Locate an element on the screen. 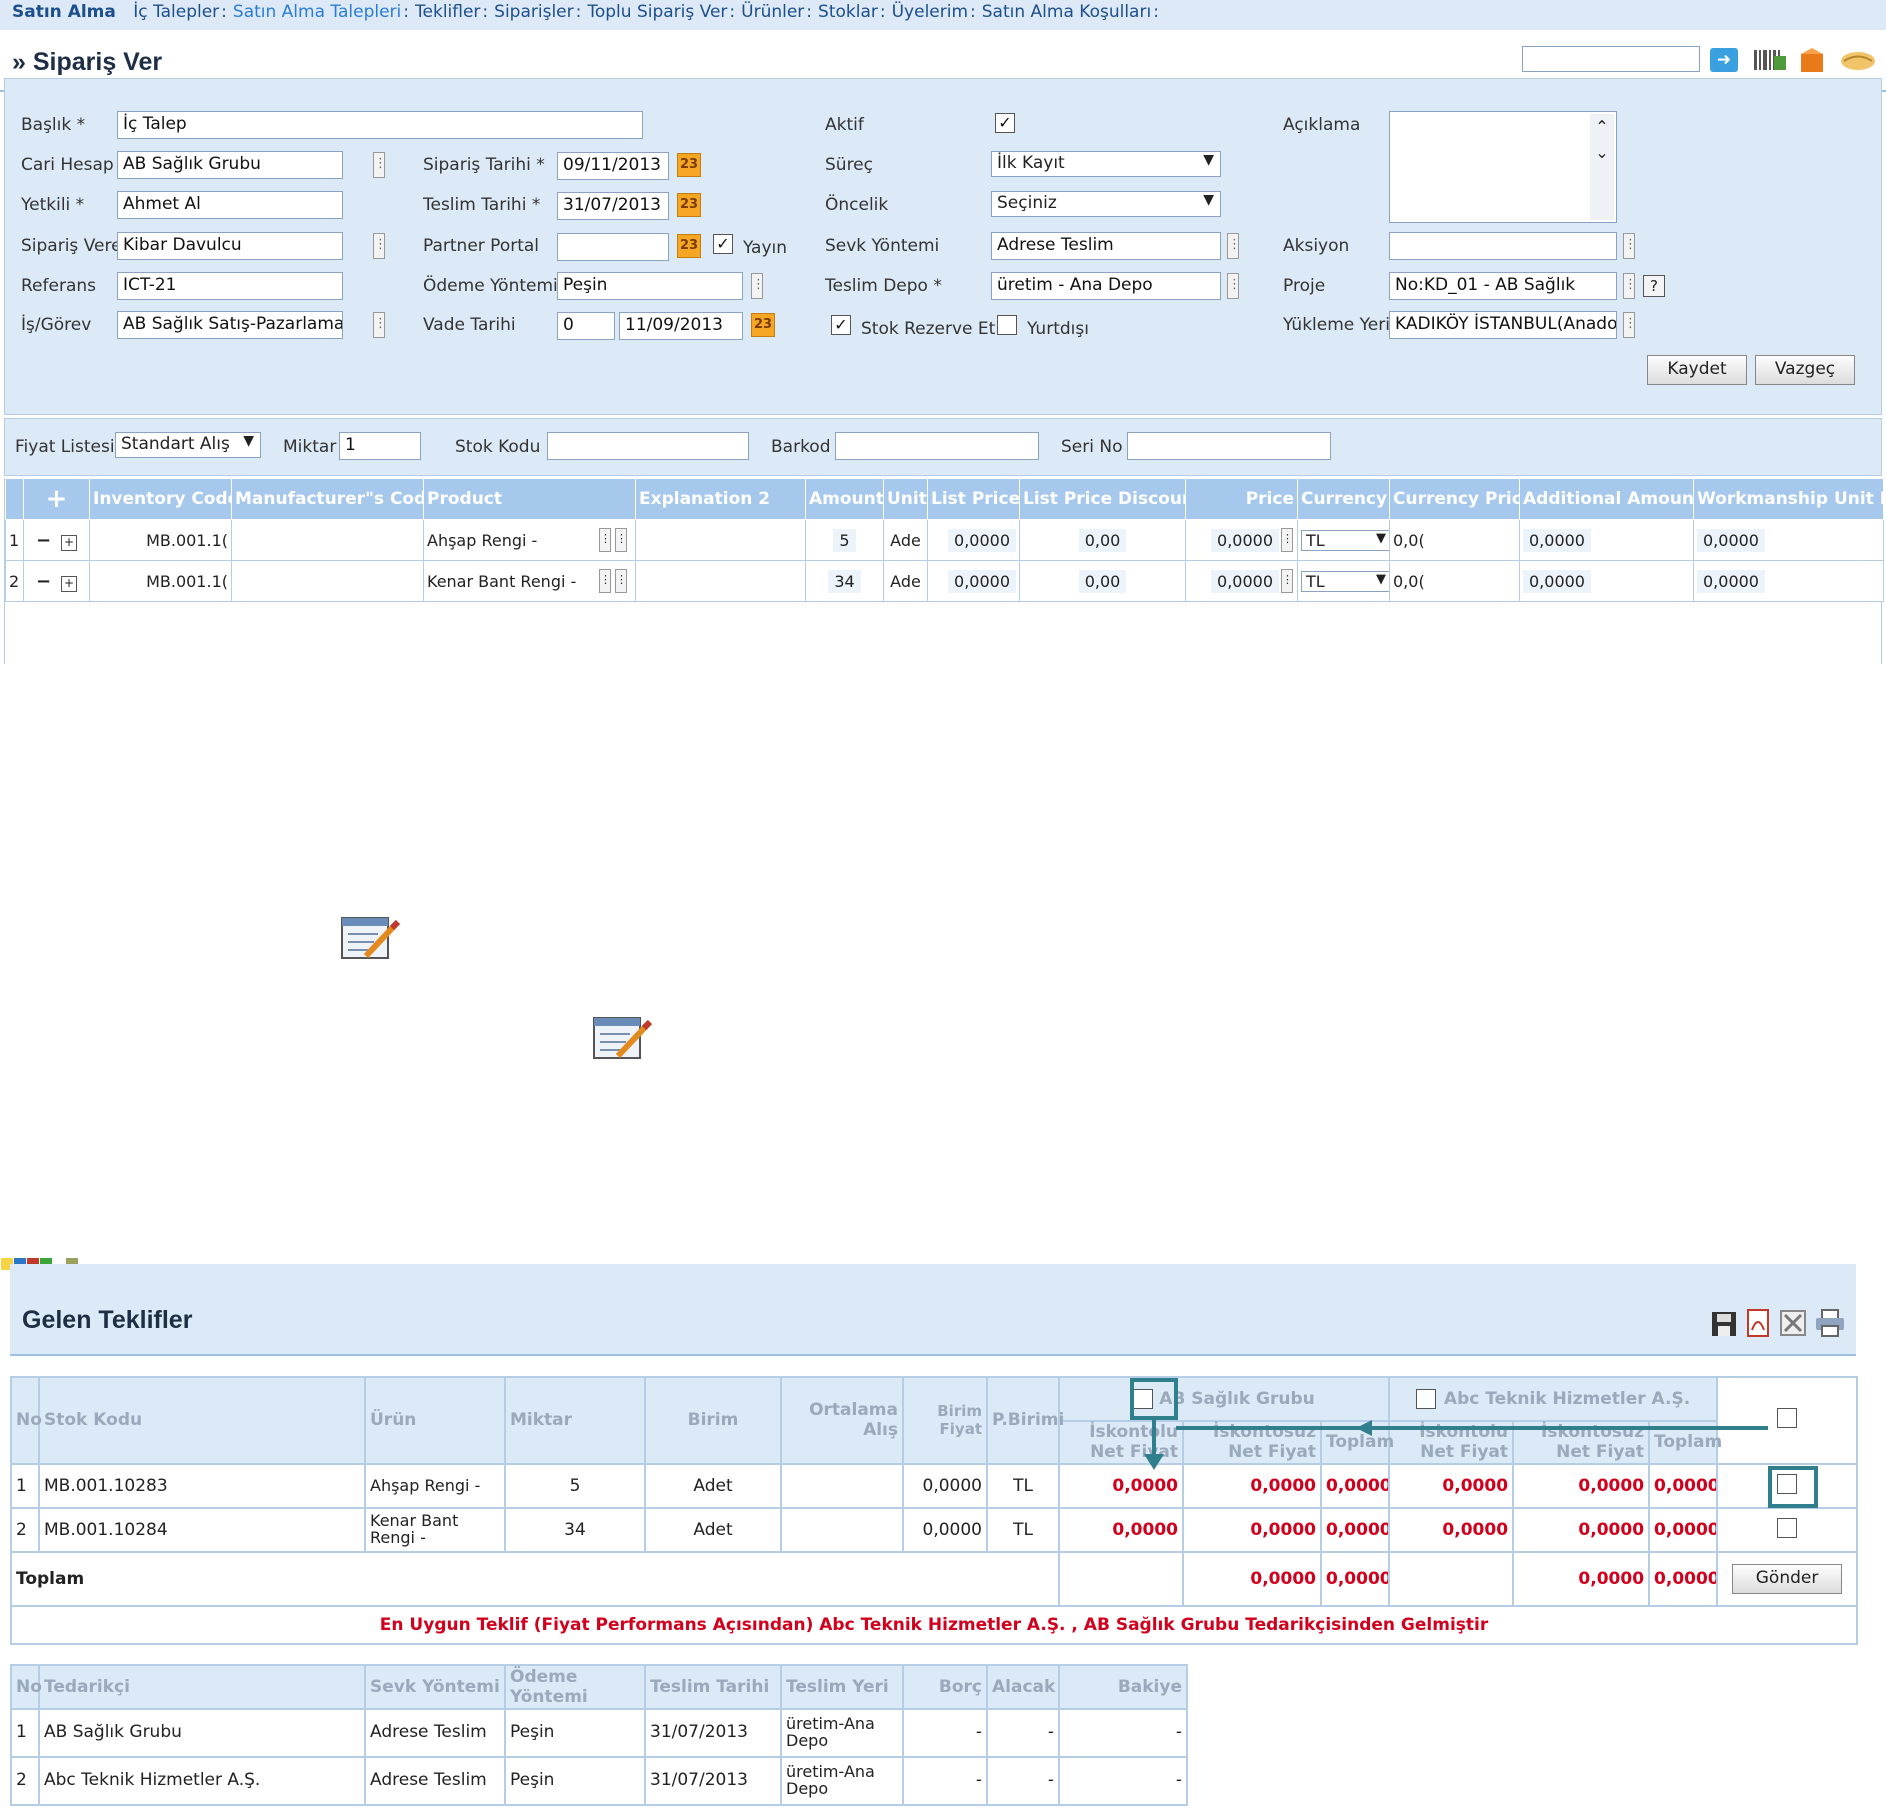 The width and height of the screenshot is (1886, 1818). save-button: Kaydet is located at coordinates (1697, 370).